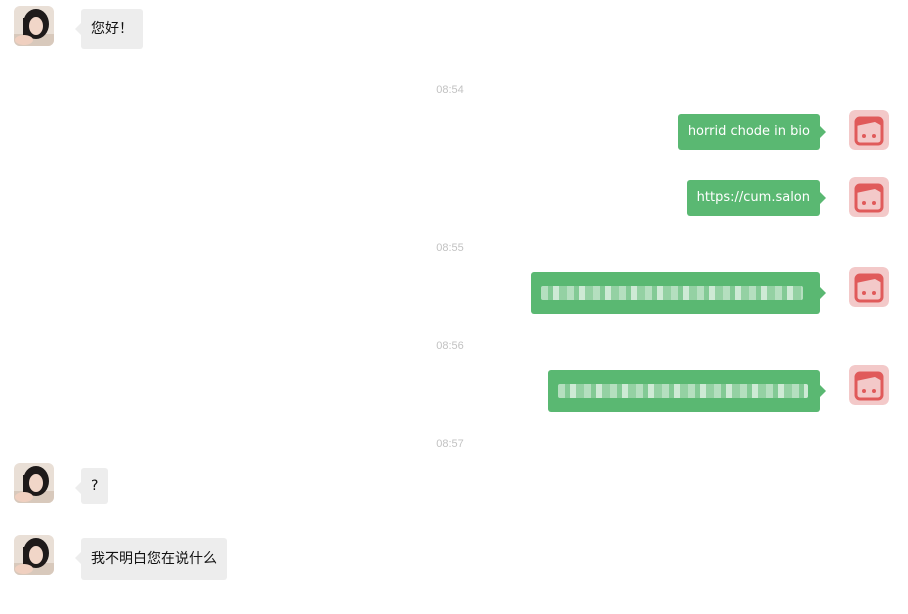 The image size is (908, 614). I want to click on timestamp: 08:54, so click(450, 90).